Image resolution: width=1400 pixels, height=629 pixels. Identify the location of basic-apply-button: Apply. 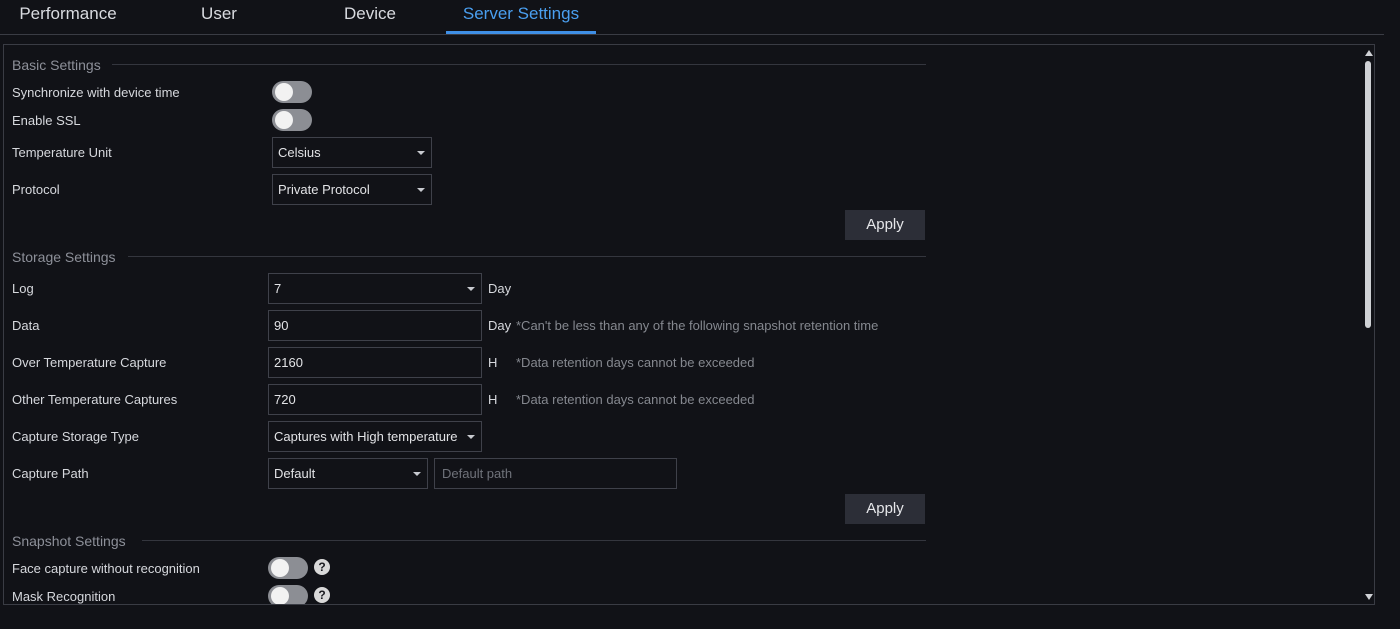
(885, 225).